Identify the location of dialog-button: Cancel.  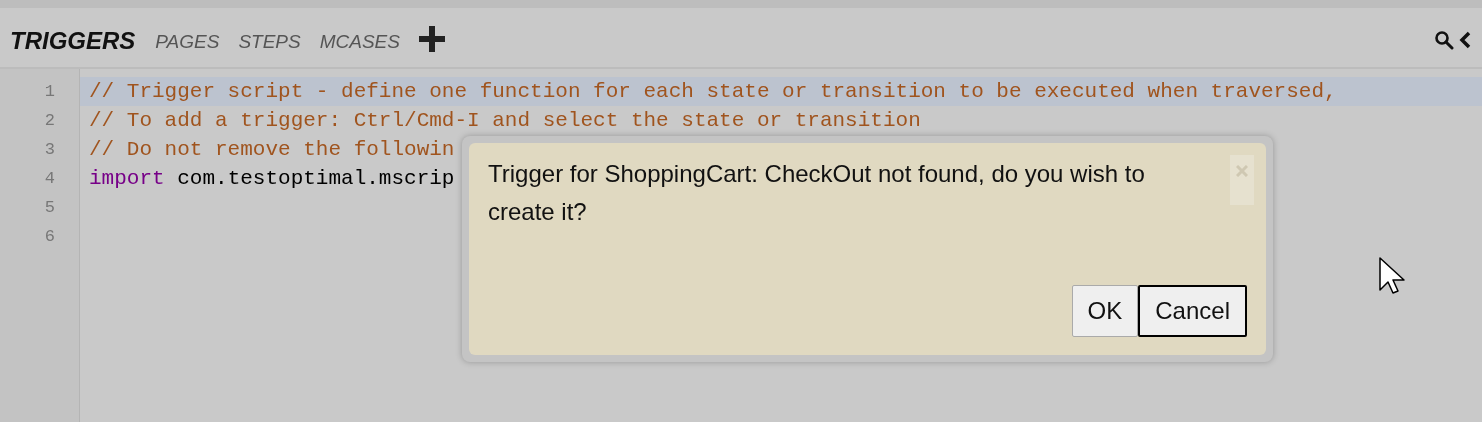
(1192, 311).